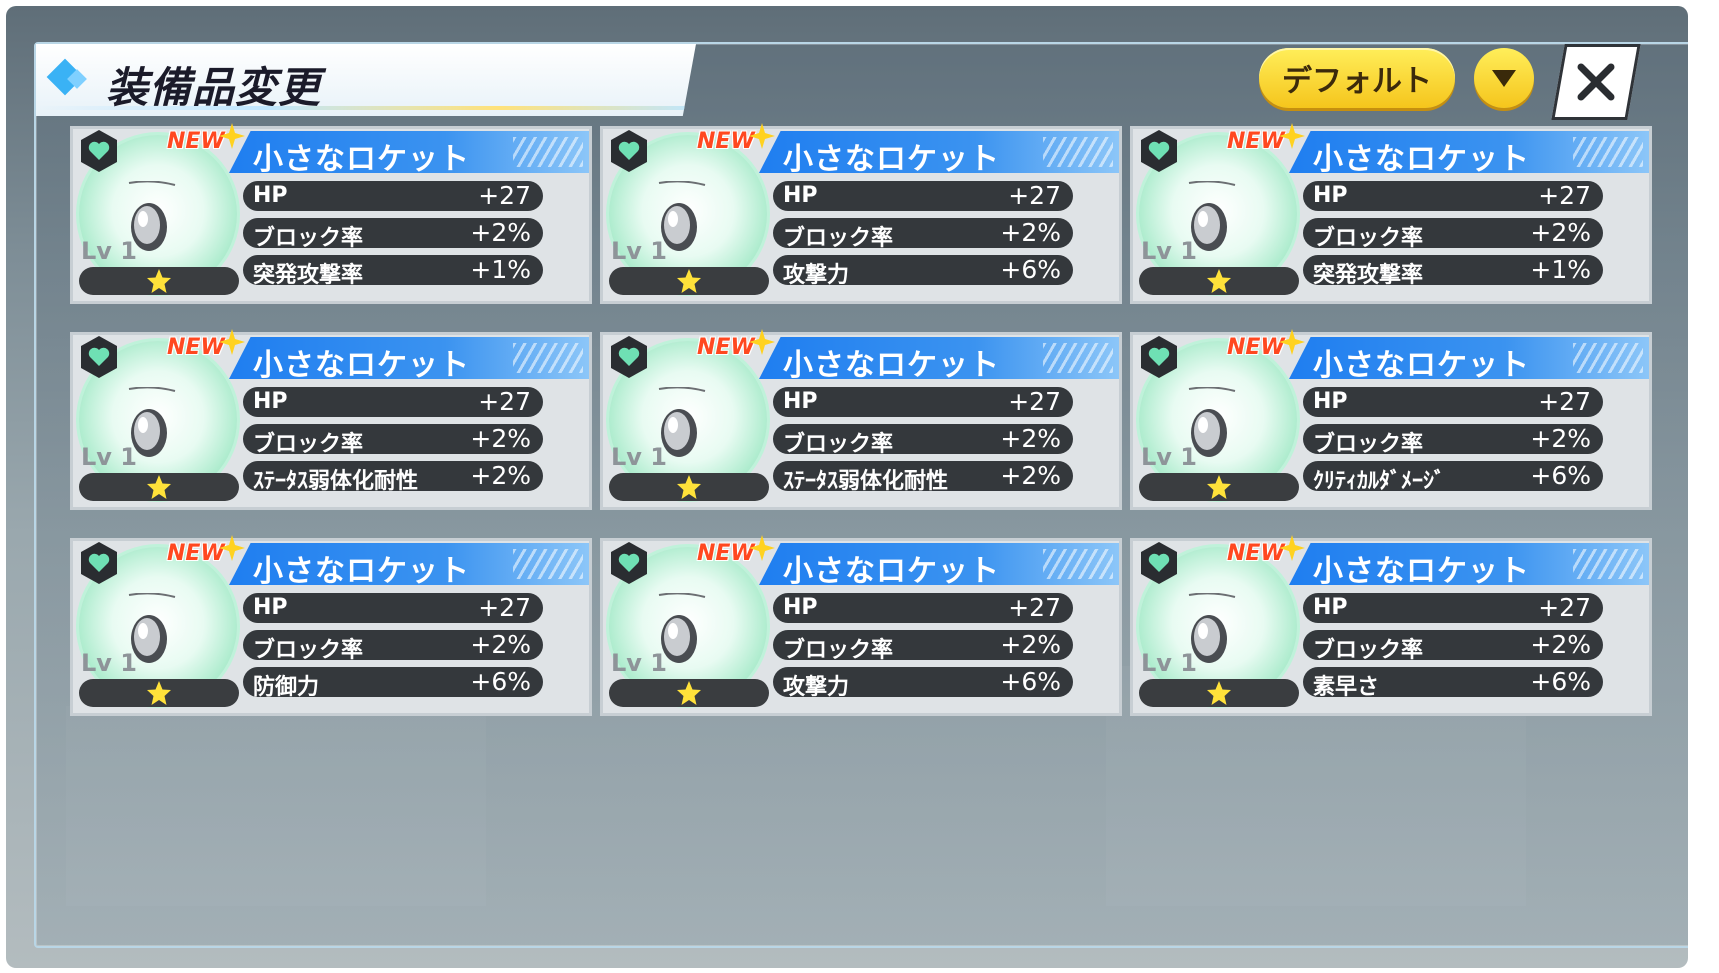  Describe the element at coordinates (393, 271) in the screenshot. I see `stat-row: 突発攻撃率 +1%` at that location.